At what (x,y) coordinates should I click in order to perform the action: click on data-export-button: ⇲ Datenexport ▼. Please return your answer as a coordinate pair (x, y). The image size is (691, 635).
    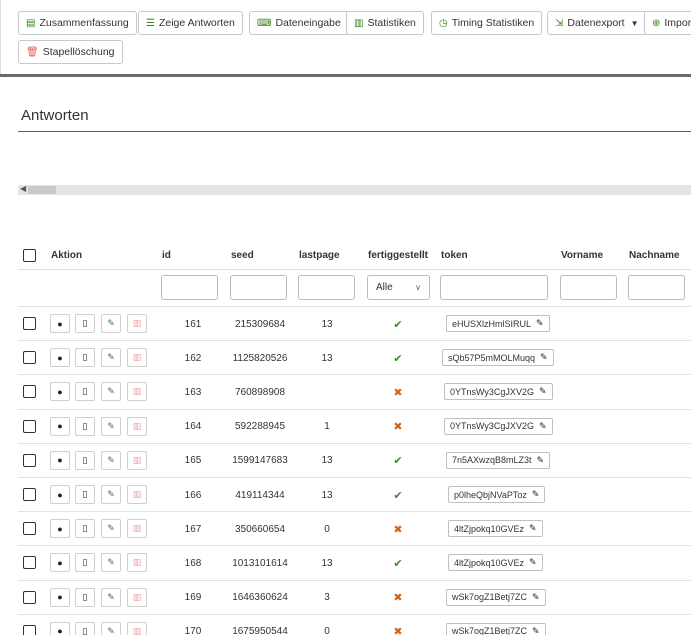
    Looking at the image, I should click on (597, 23).